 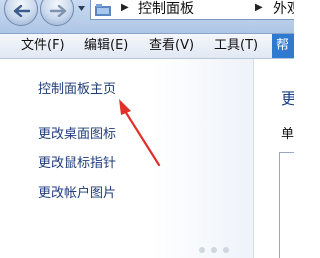 What do you see at coordinates (286, 205) in the screenshot?
I see `content-list-box` at bounding box center [286, 205].